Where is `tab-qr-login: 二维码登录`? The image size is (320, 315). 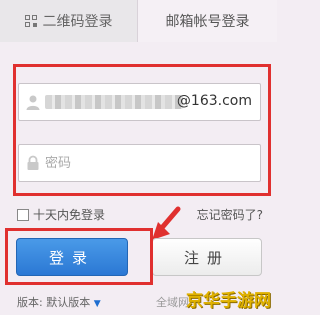 tab-qr-login: 二维码登录 is located at coordinates (69, 21).